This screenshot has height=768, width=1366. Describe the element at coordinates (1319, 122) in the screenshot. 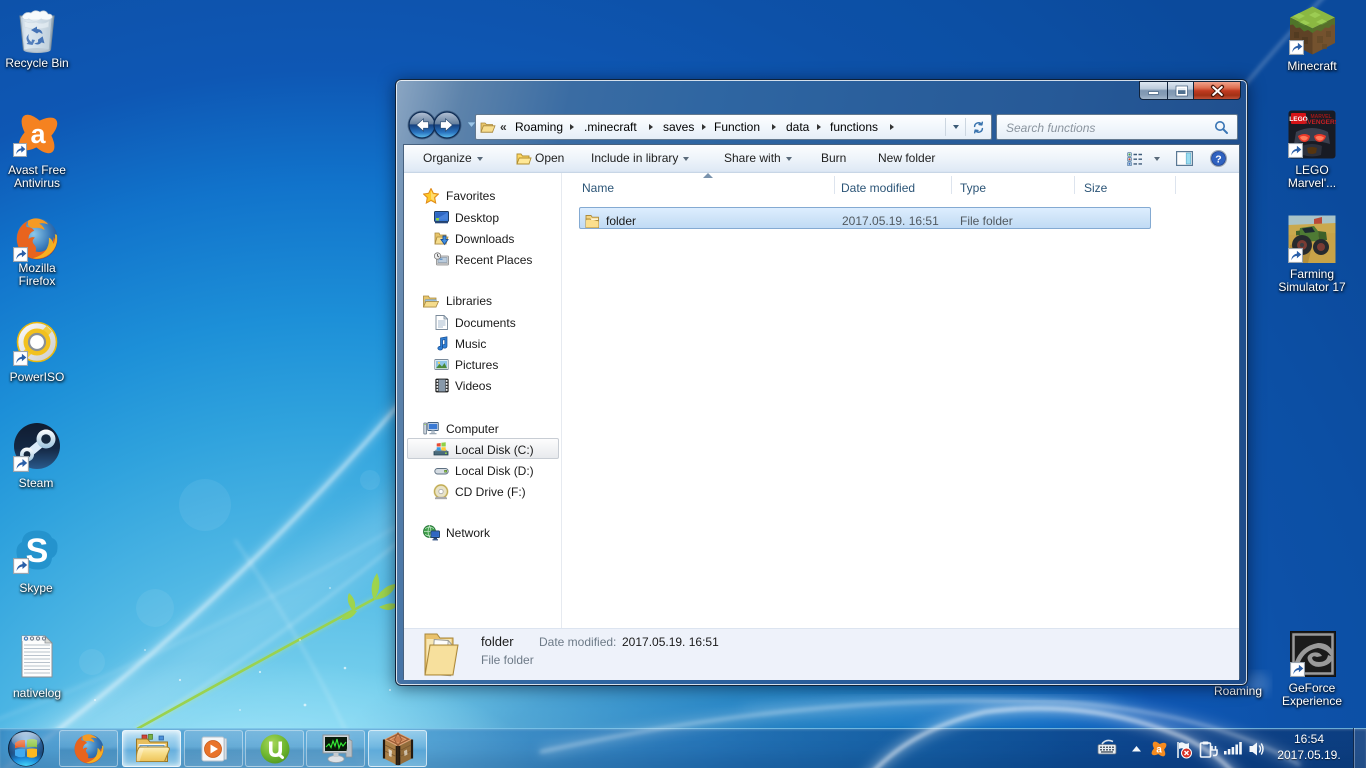

I see `svg-text: AVENGERS` at that location.